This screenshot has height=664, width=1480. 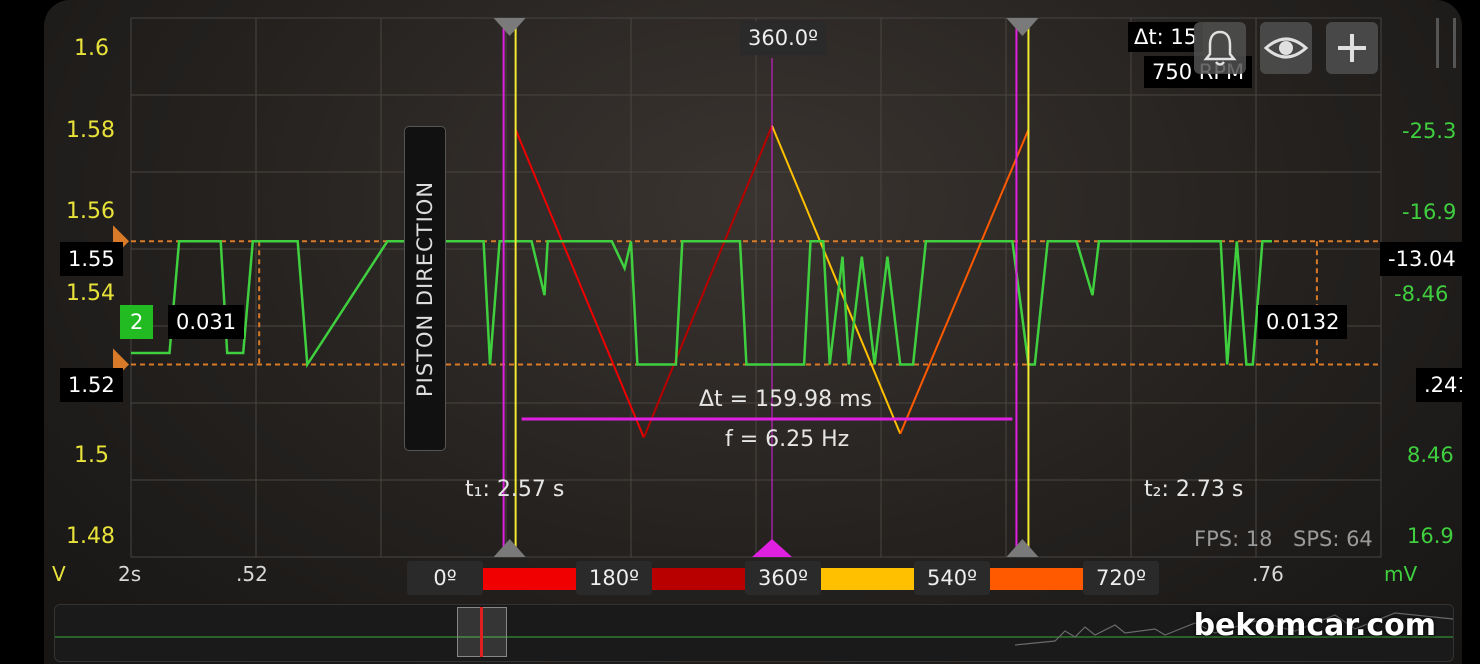 I want to click on delta-t-readout: Δt = 159.98 ms, so click(x=785, y=399).